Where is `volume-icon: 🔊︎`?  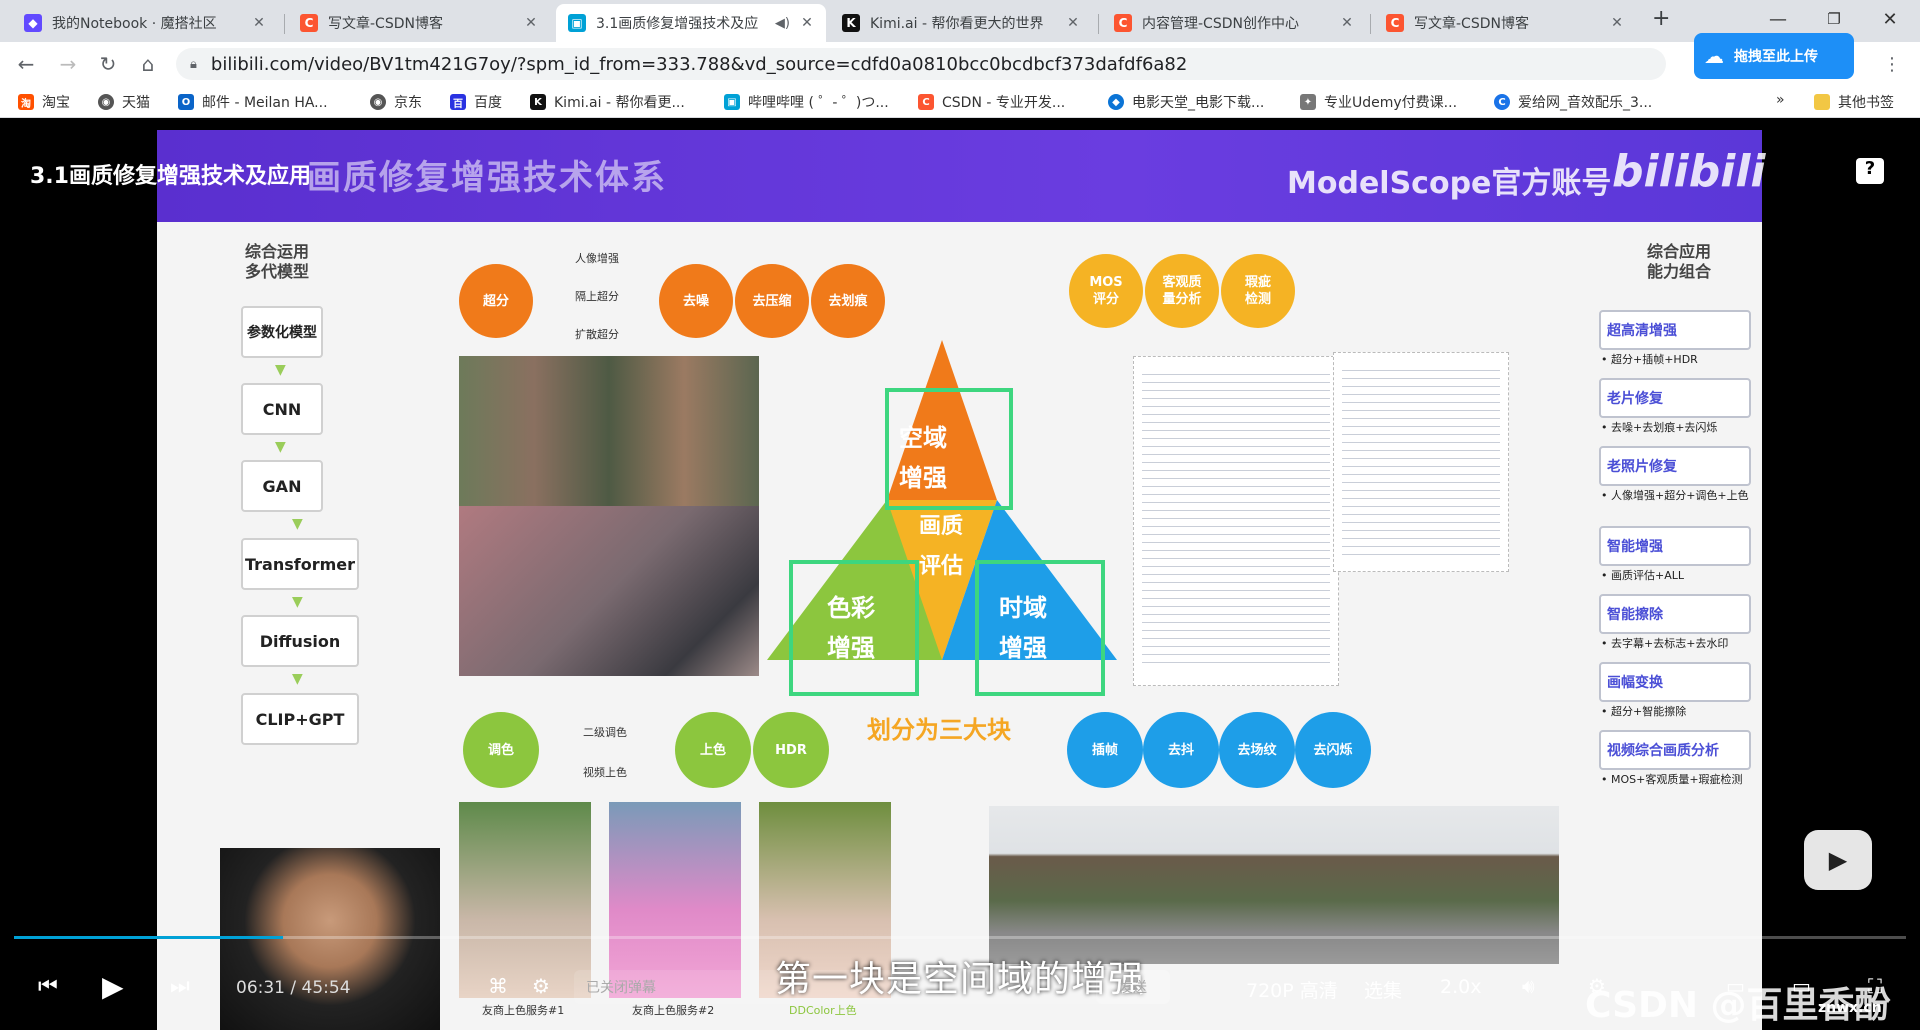 volume-icon: 🔊︎ is located at coordinates (1528, 986).